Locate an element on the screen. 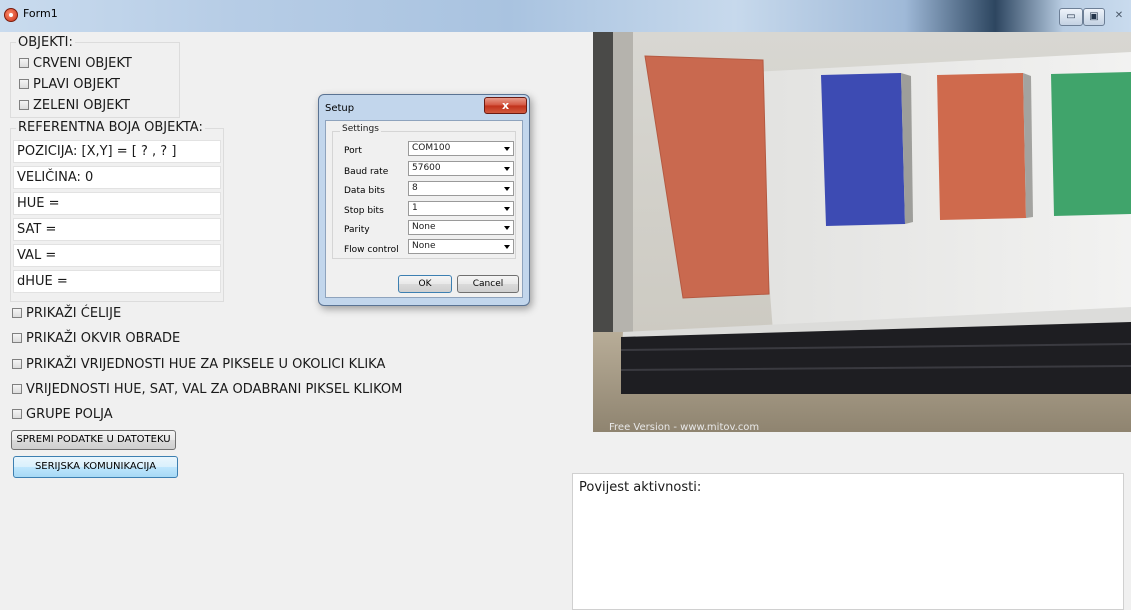 The height and width of the screenshot is (610, 1131). save-data-button: SPREMI PODATKE U DATOTEKU is located at coordinates (93, 440).